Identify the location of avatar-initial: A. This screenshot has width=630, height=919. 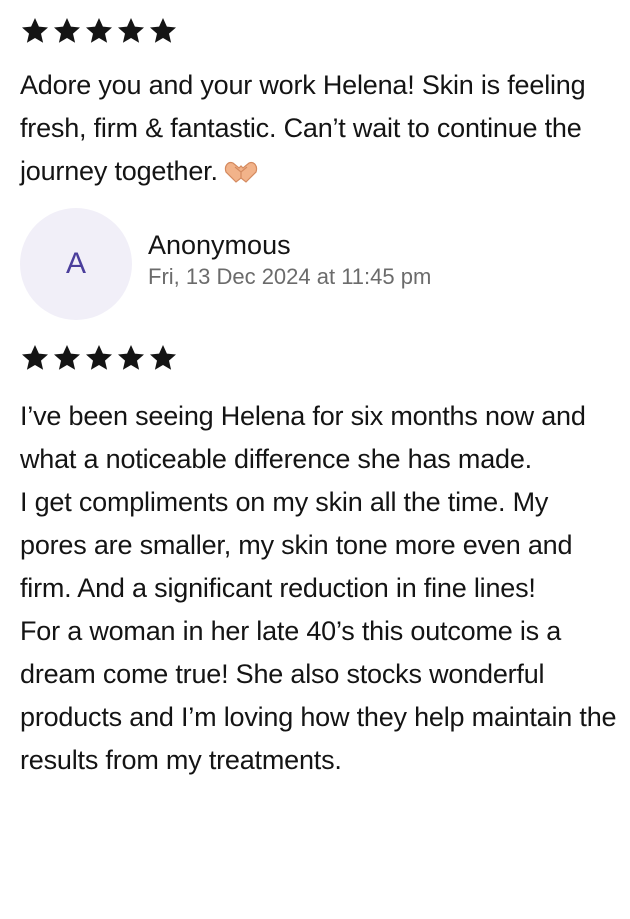
(75, 263).